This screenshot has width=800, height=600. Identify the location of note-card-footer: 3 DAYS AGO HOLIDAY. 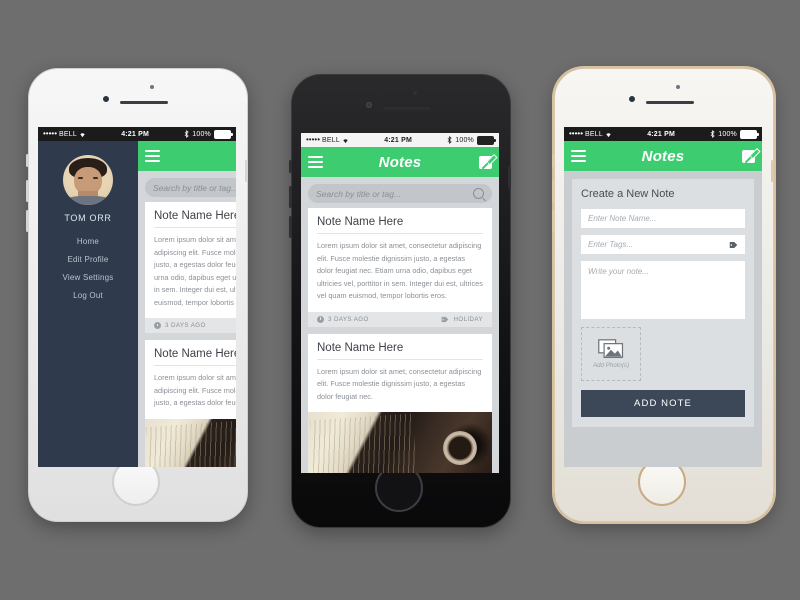
(400, 319).